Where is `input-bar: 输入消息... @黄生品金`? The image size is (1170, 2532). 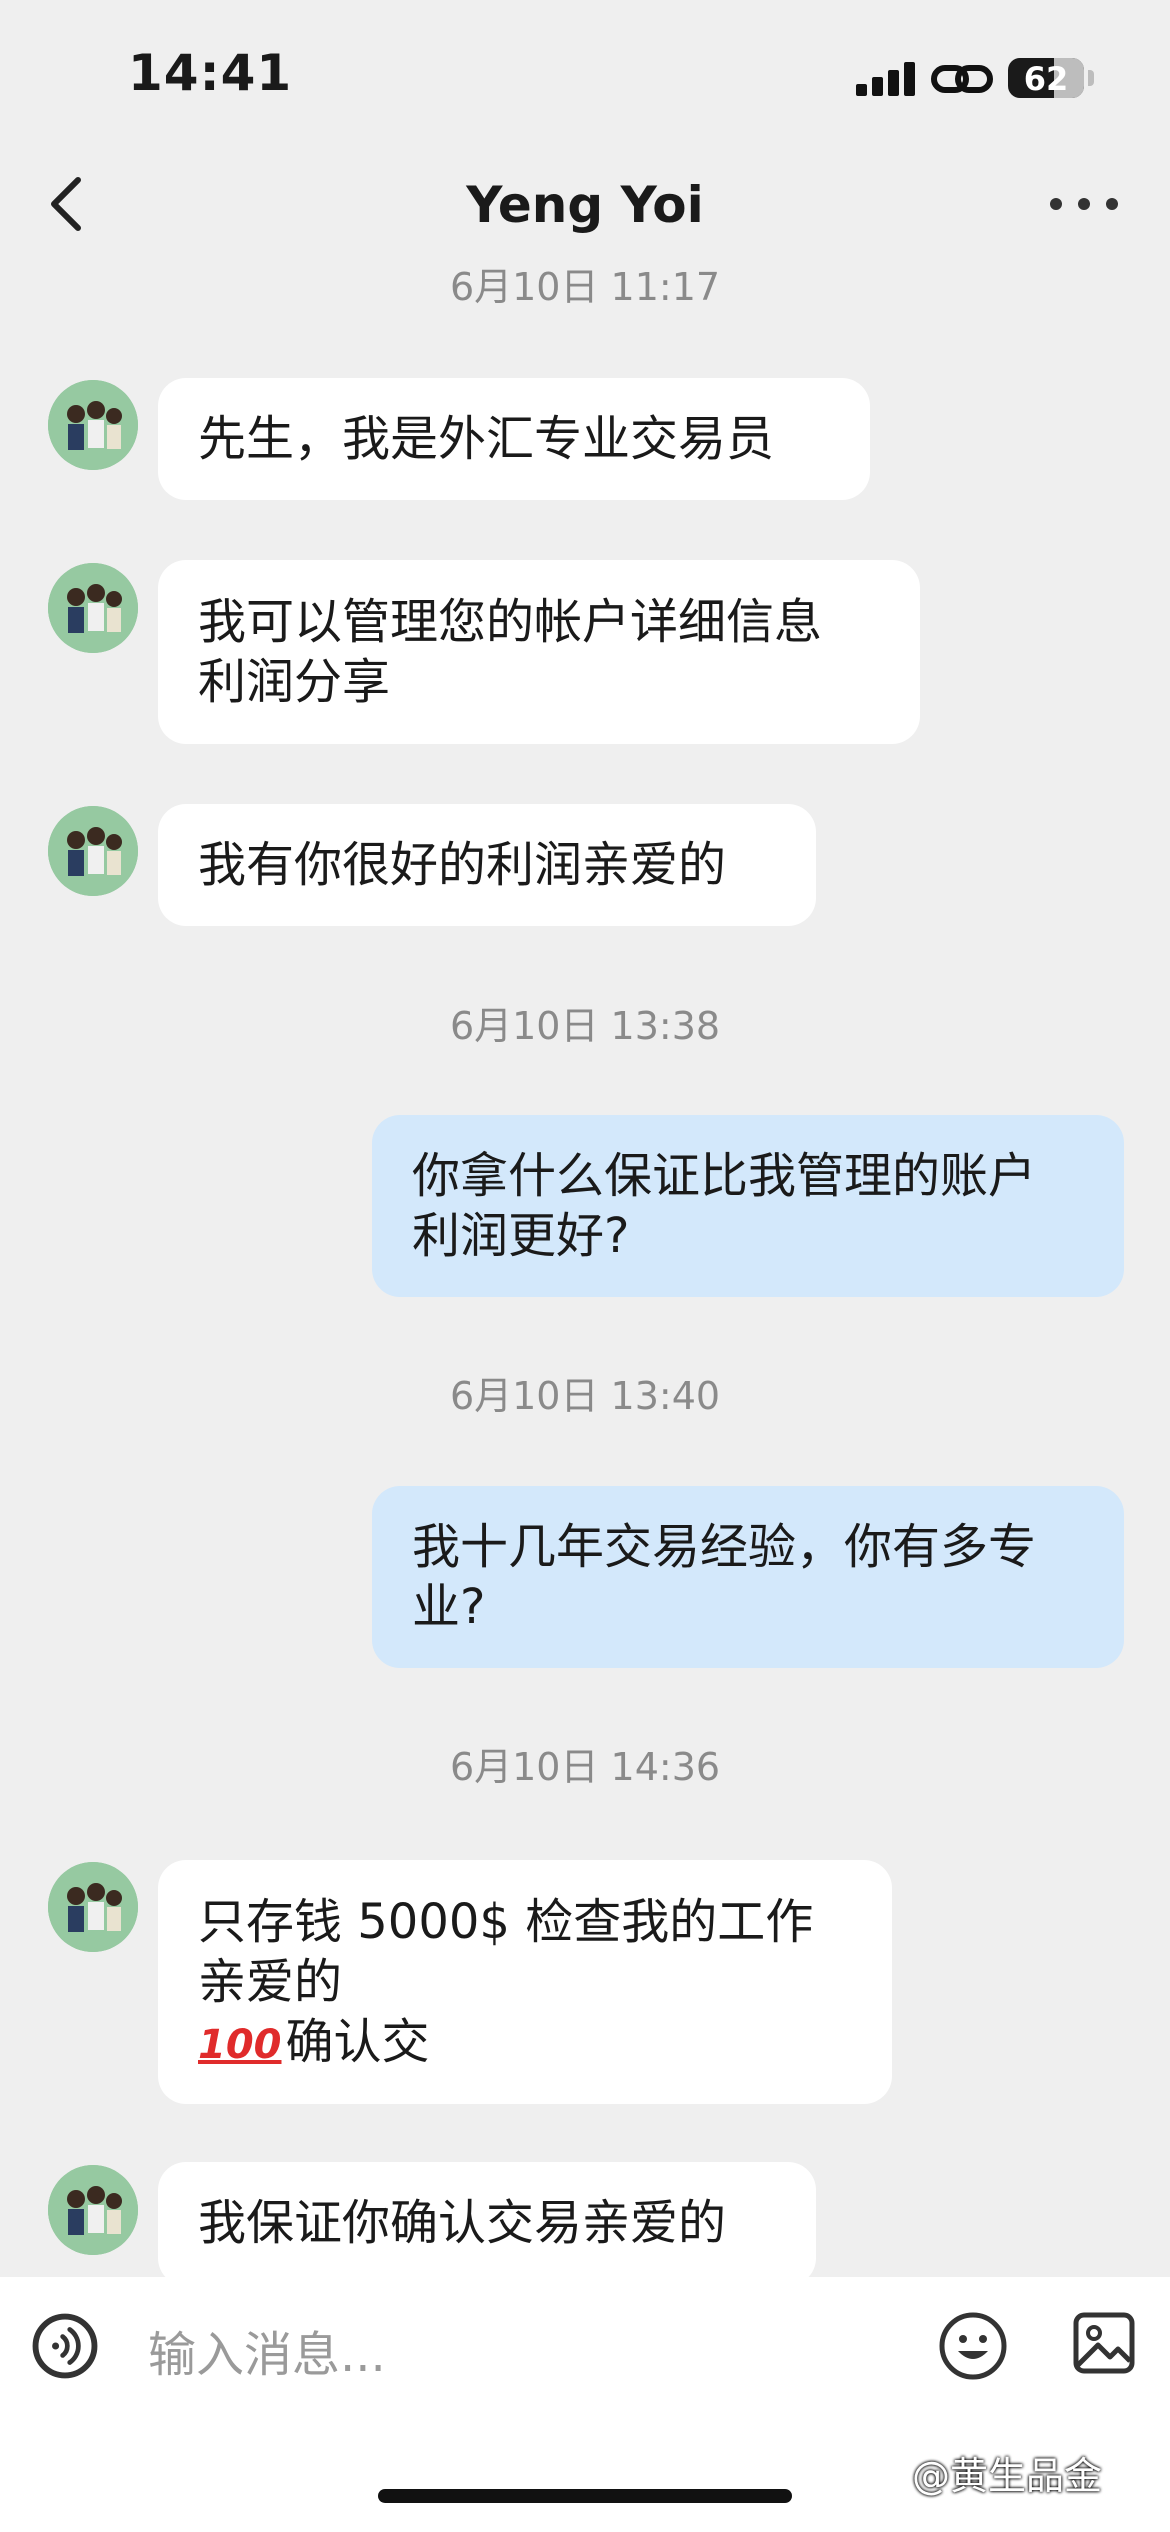
input-bar: 输入消息... @黄生品金 is located at coordinates (585, 2404).